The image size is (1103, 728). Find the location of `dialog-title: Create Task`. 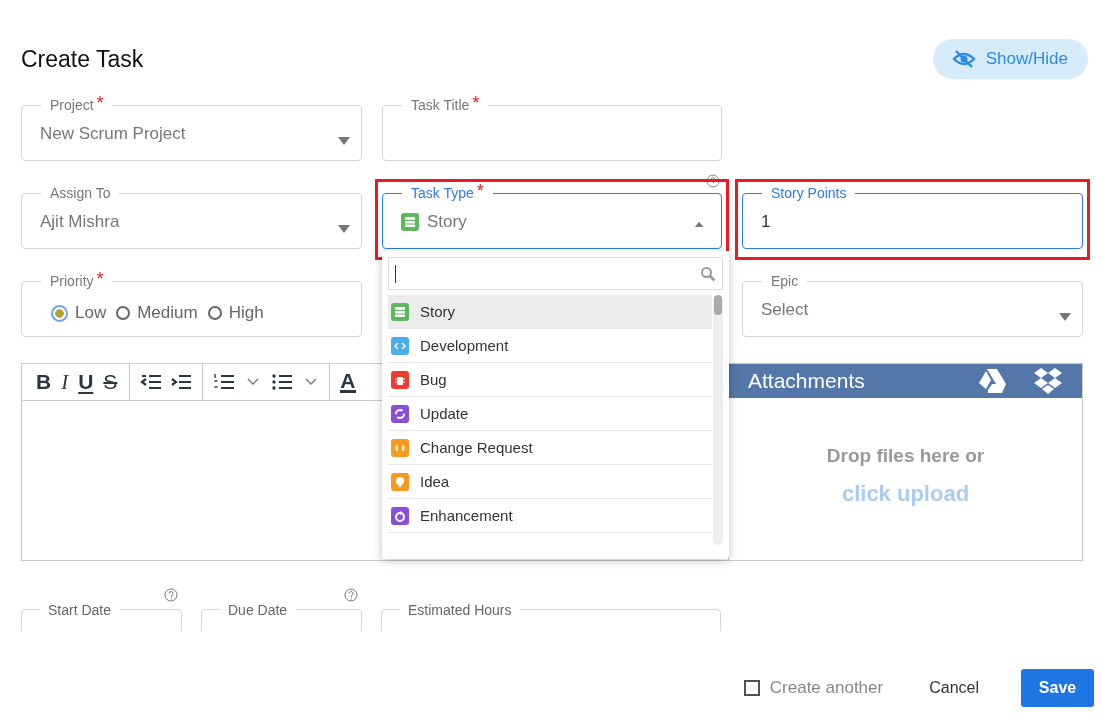

dialog-title: Create Task is located at coordinates (82, 59).